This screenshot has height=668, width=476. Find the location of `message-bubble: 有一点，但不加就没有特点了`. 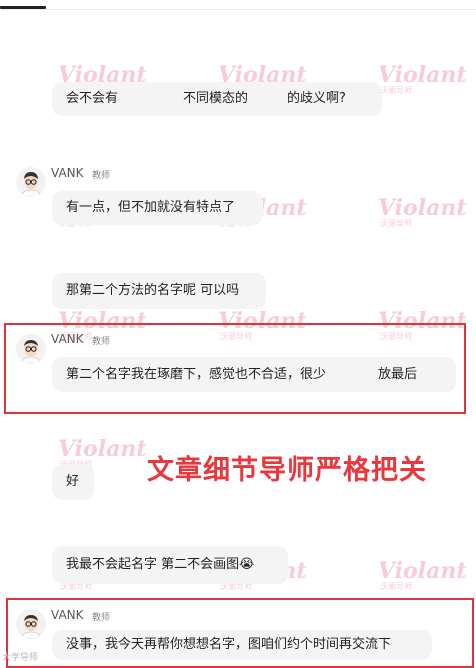

message-bubble: 有一点，但不加就没有特点了 is located at coordinates (157, 208).